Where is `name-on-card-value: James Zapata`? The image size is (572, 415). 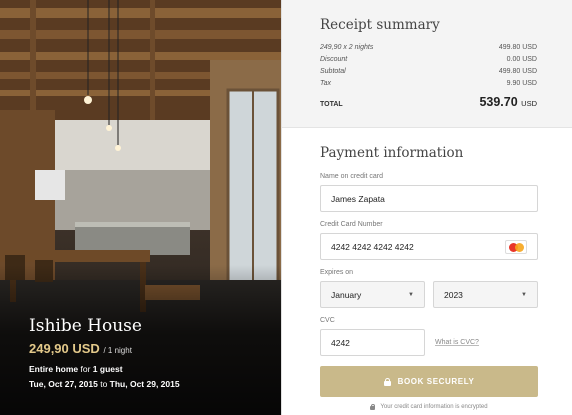 name-on-card-value: James Zapata is located at coordinates (358, 198).